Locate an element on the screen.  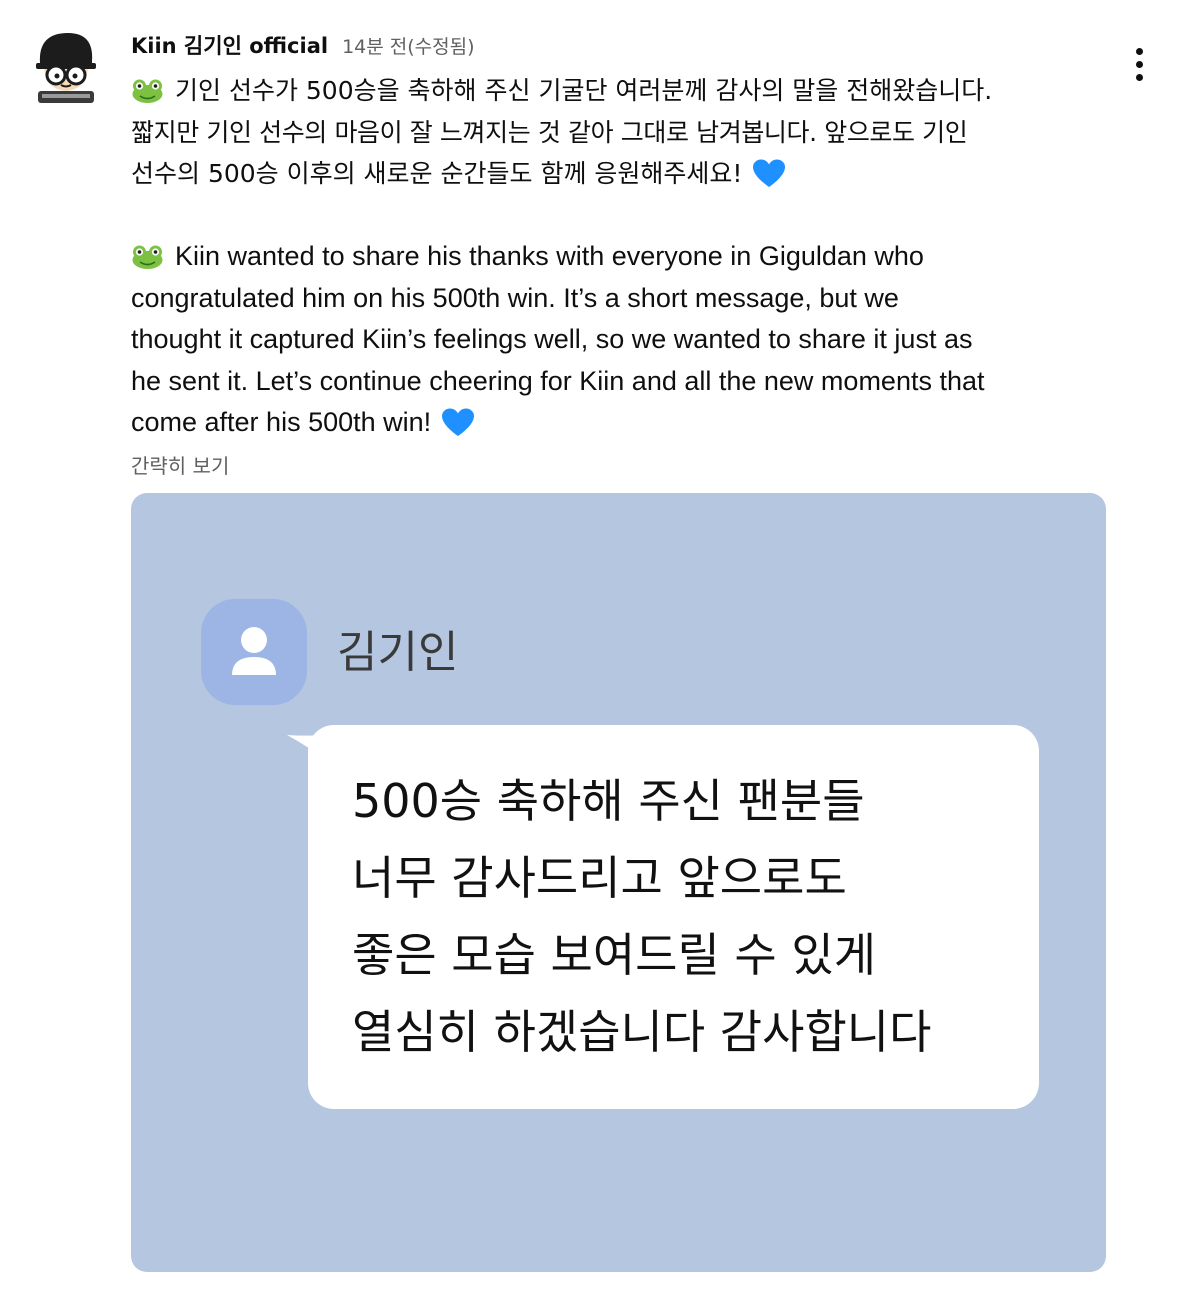
korean-line-3-text: 선수의 500승 이후의 새로운 순간들도 함께 응원해주세요! is located at coordinates (437, 173).